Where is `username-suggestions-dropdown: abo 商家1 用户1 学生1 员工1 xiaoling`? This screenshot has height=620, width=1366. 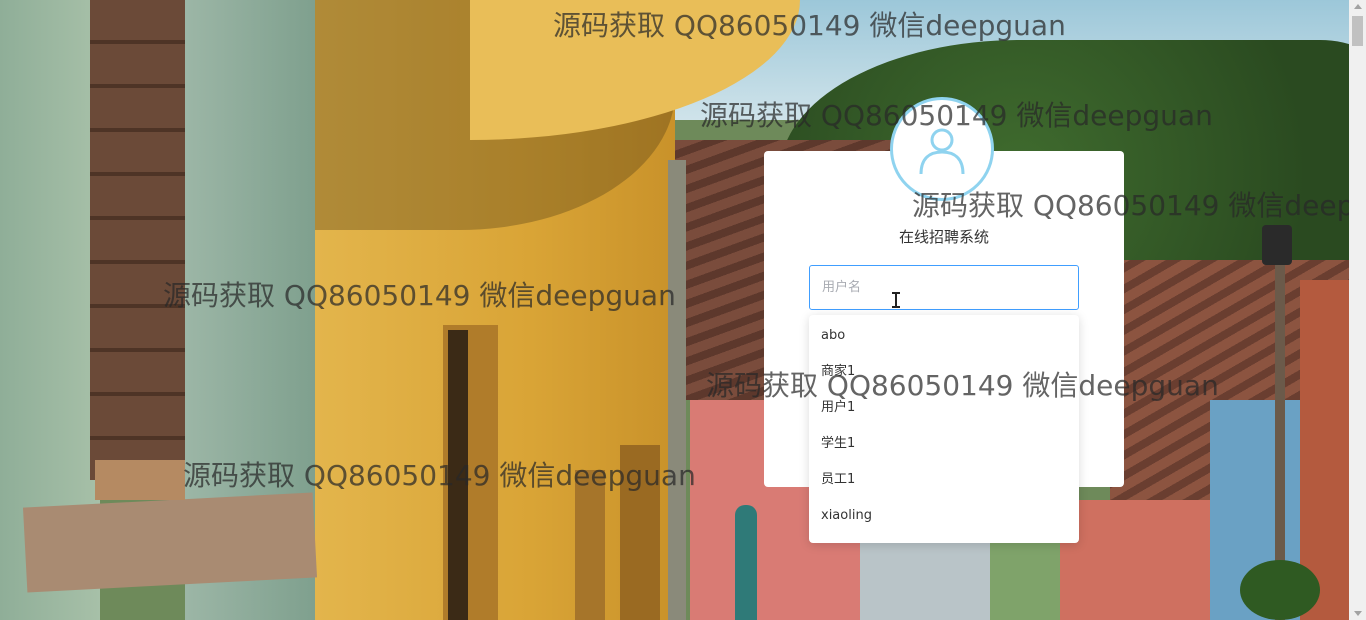 username-suggestions-dropdown: abo 商家1 用户1 学生1 员工1 xiaoling is located at coordinates (944, 429).